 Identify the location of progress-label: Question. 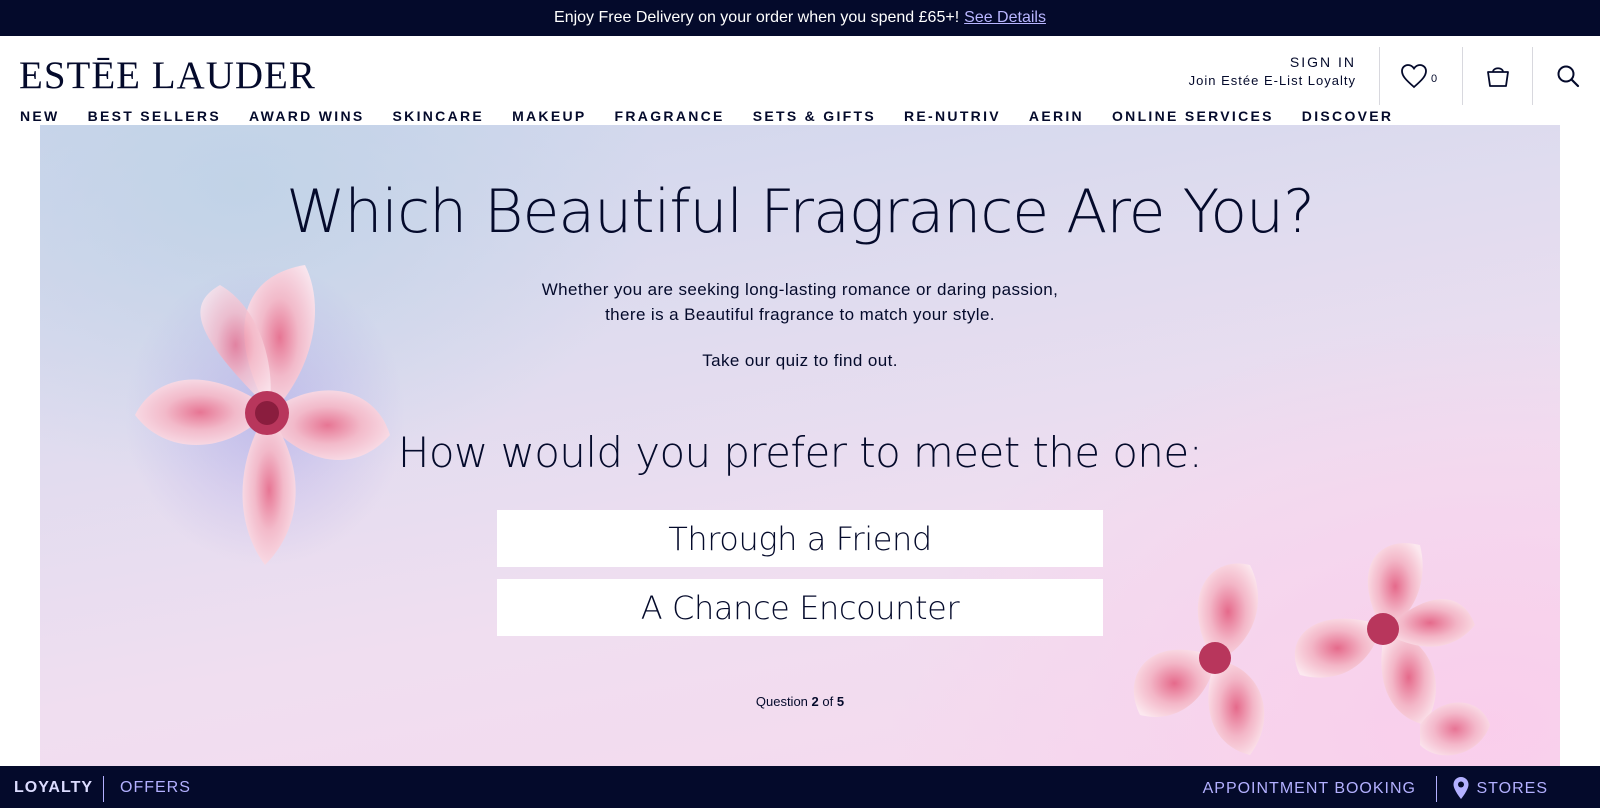
(781, 701).